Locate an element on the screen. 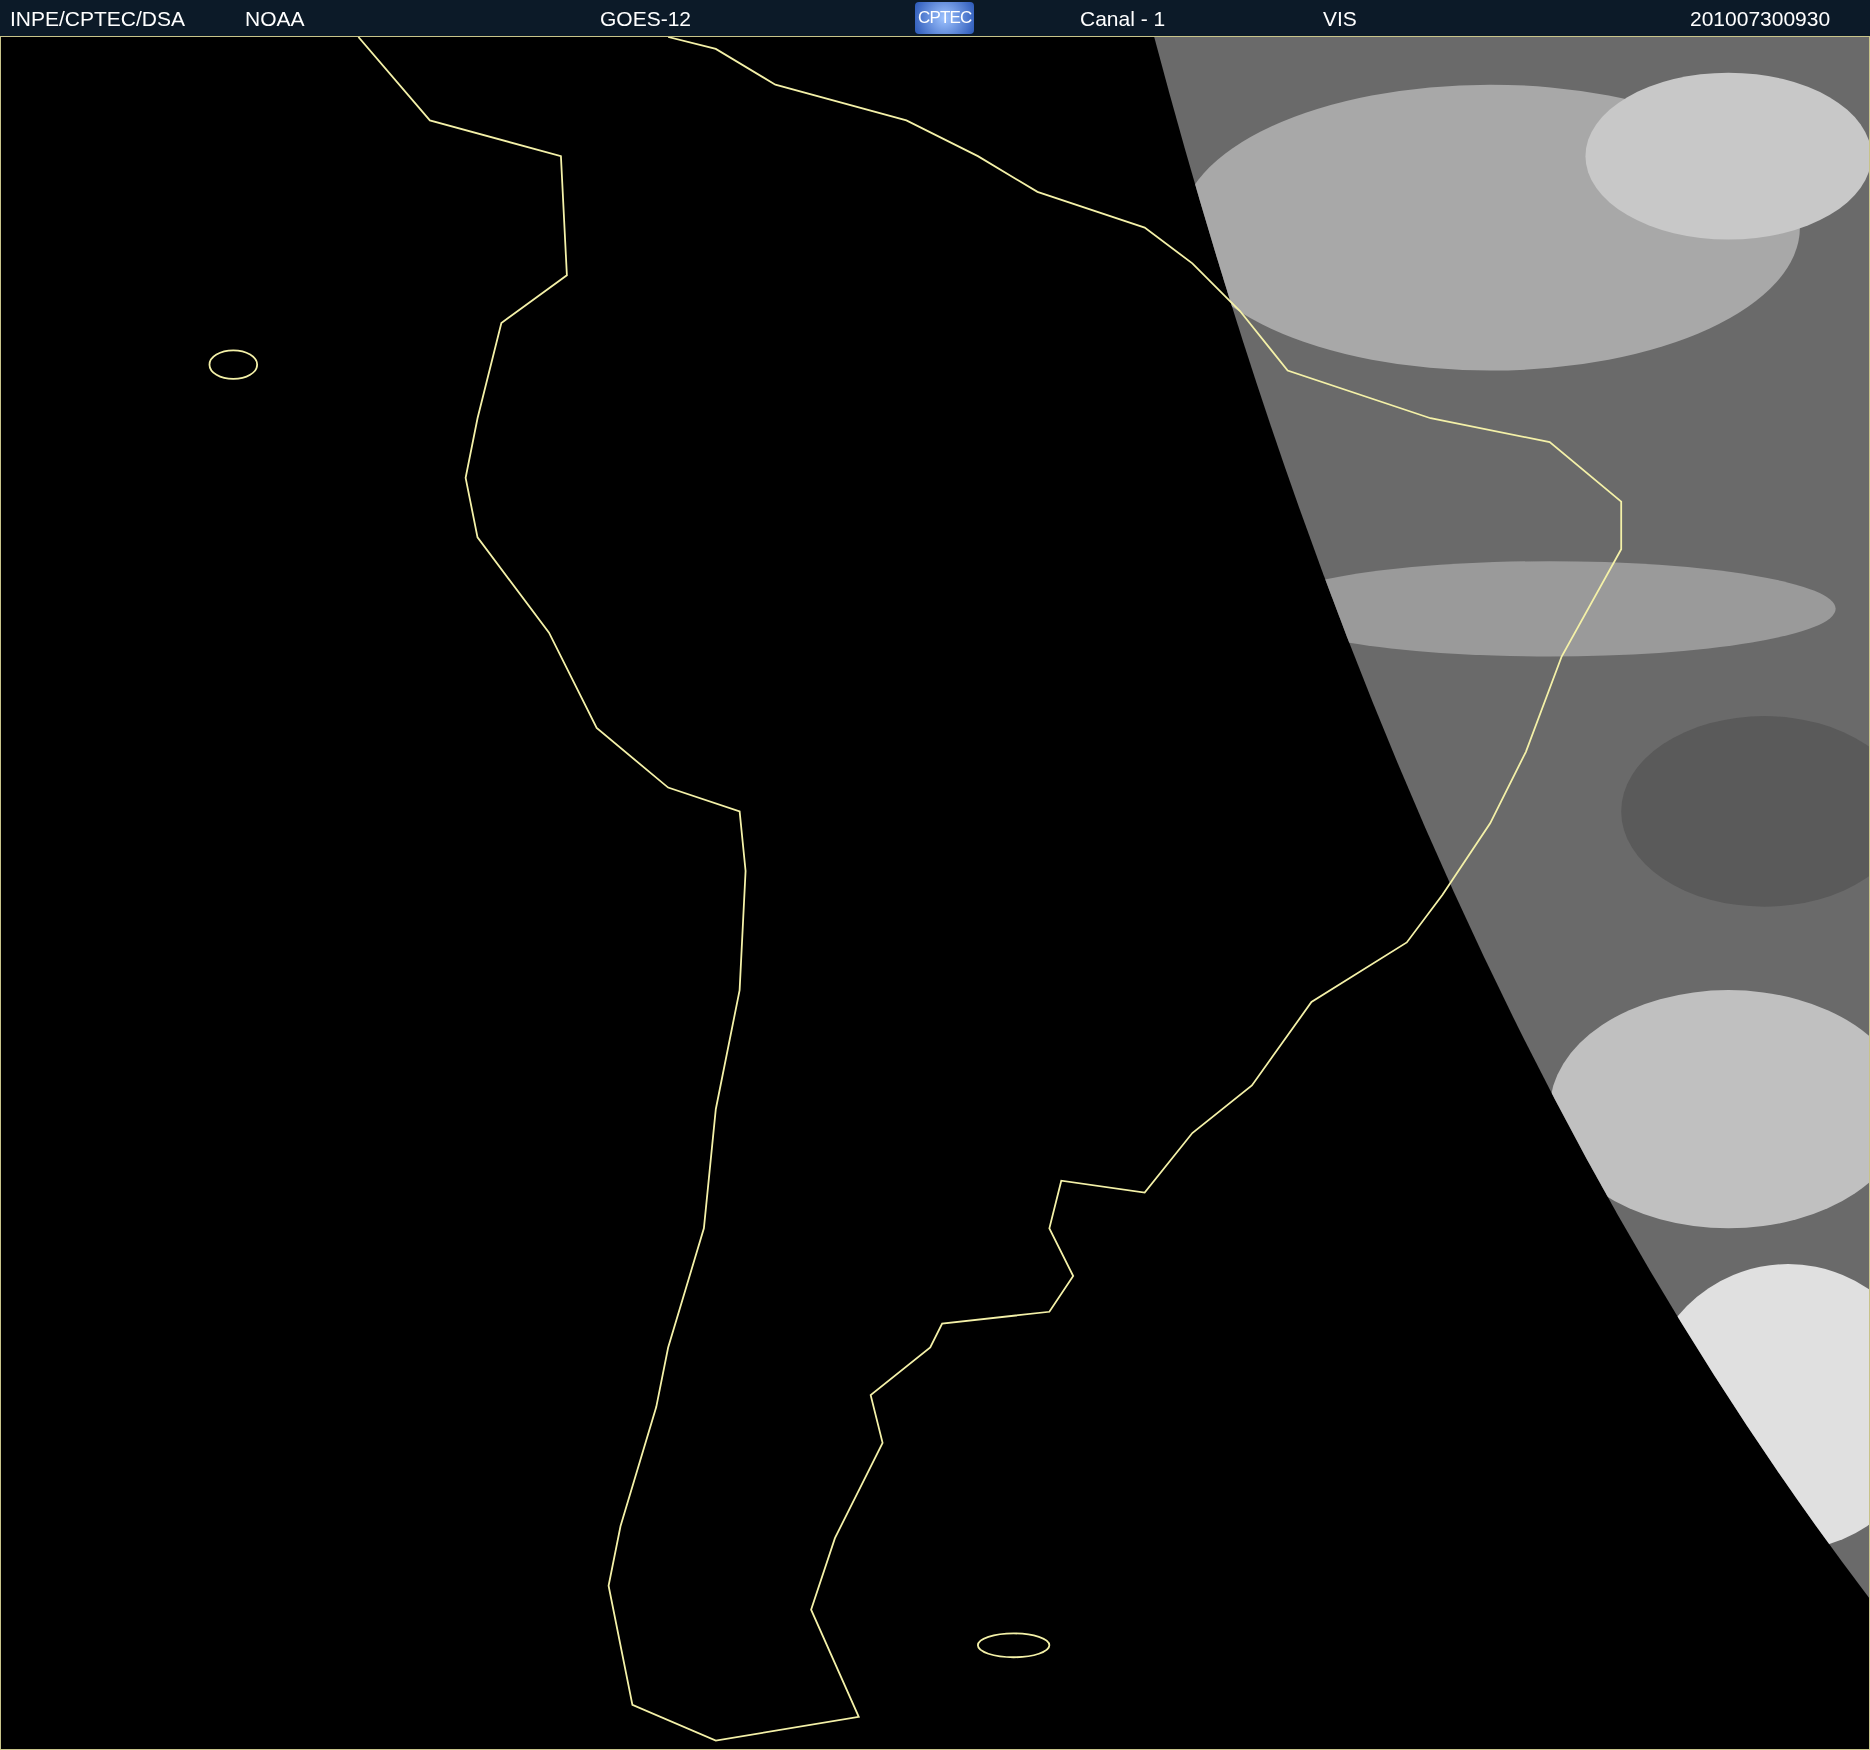 The width and height of the screenshot is (1870, 1750). logo: CPTEC is located at coordinates (945, 18).